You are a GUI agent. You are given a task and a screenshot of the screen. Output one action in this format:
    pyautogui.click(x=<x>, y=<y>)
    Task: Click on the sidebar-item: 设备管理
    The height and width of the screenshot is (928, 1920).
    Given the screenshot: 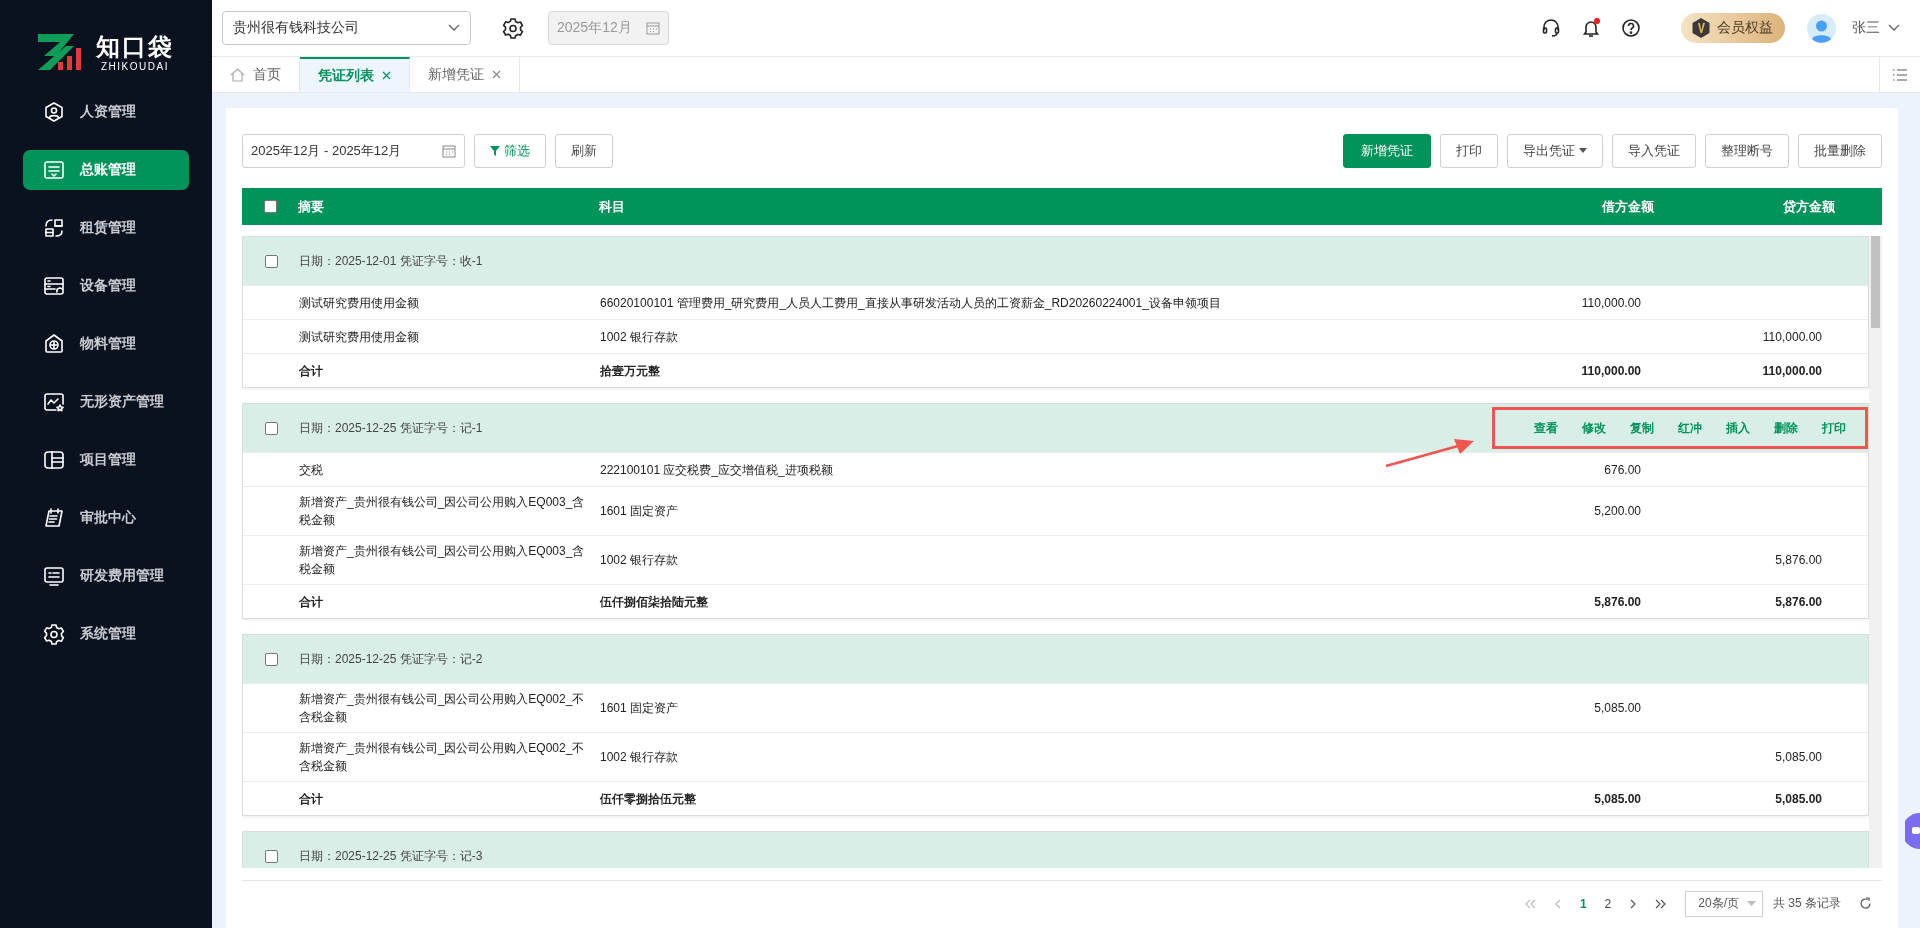 What is the action you would take?
    pyautogui.click(x=106, y=286)
    